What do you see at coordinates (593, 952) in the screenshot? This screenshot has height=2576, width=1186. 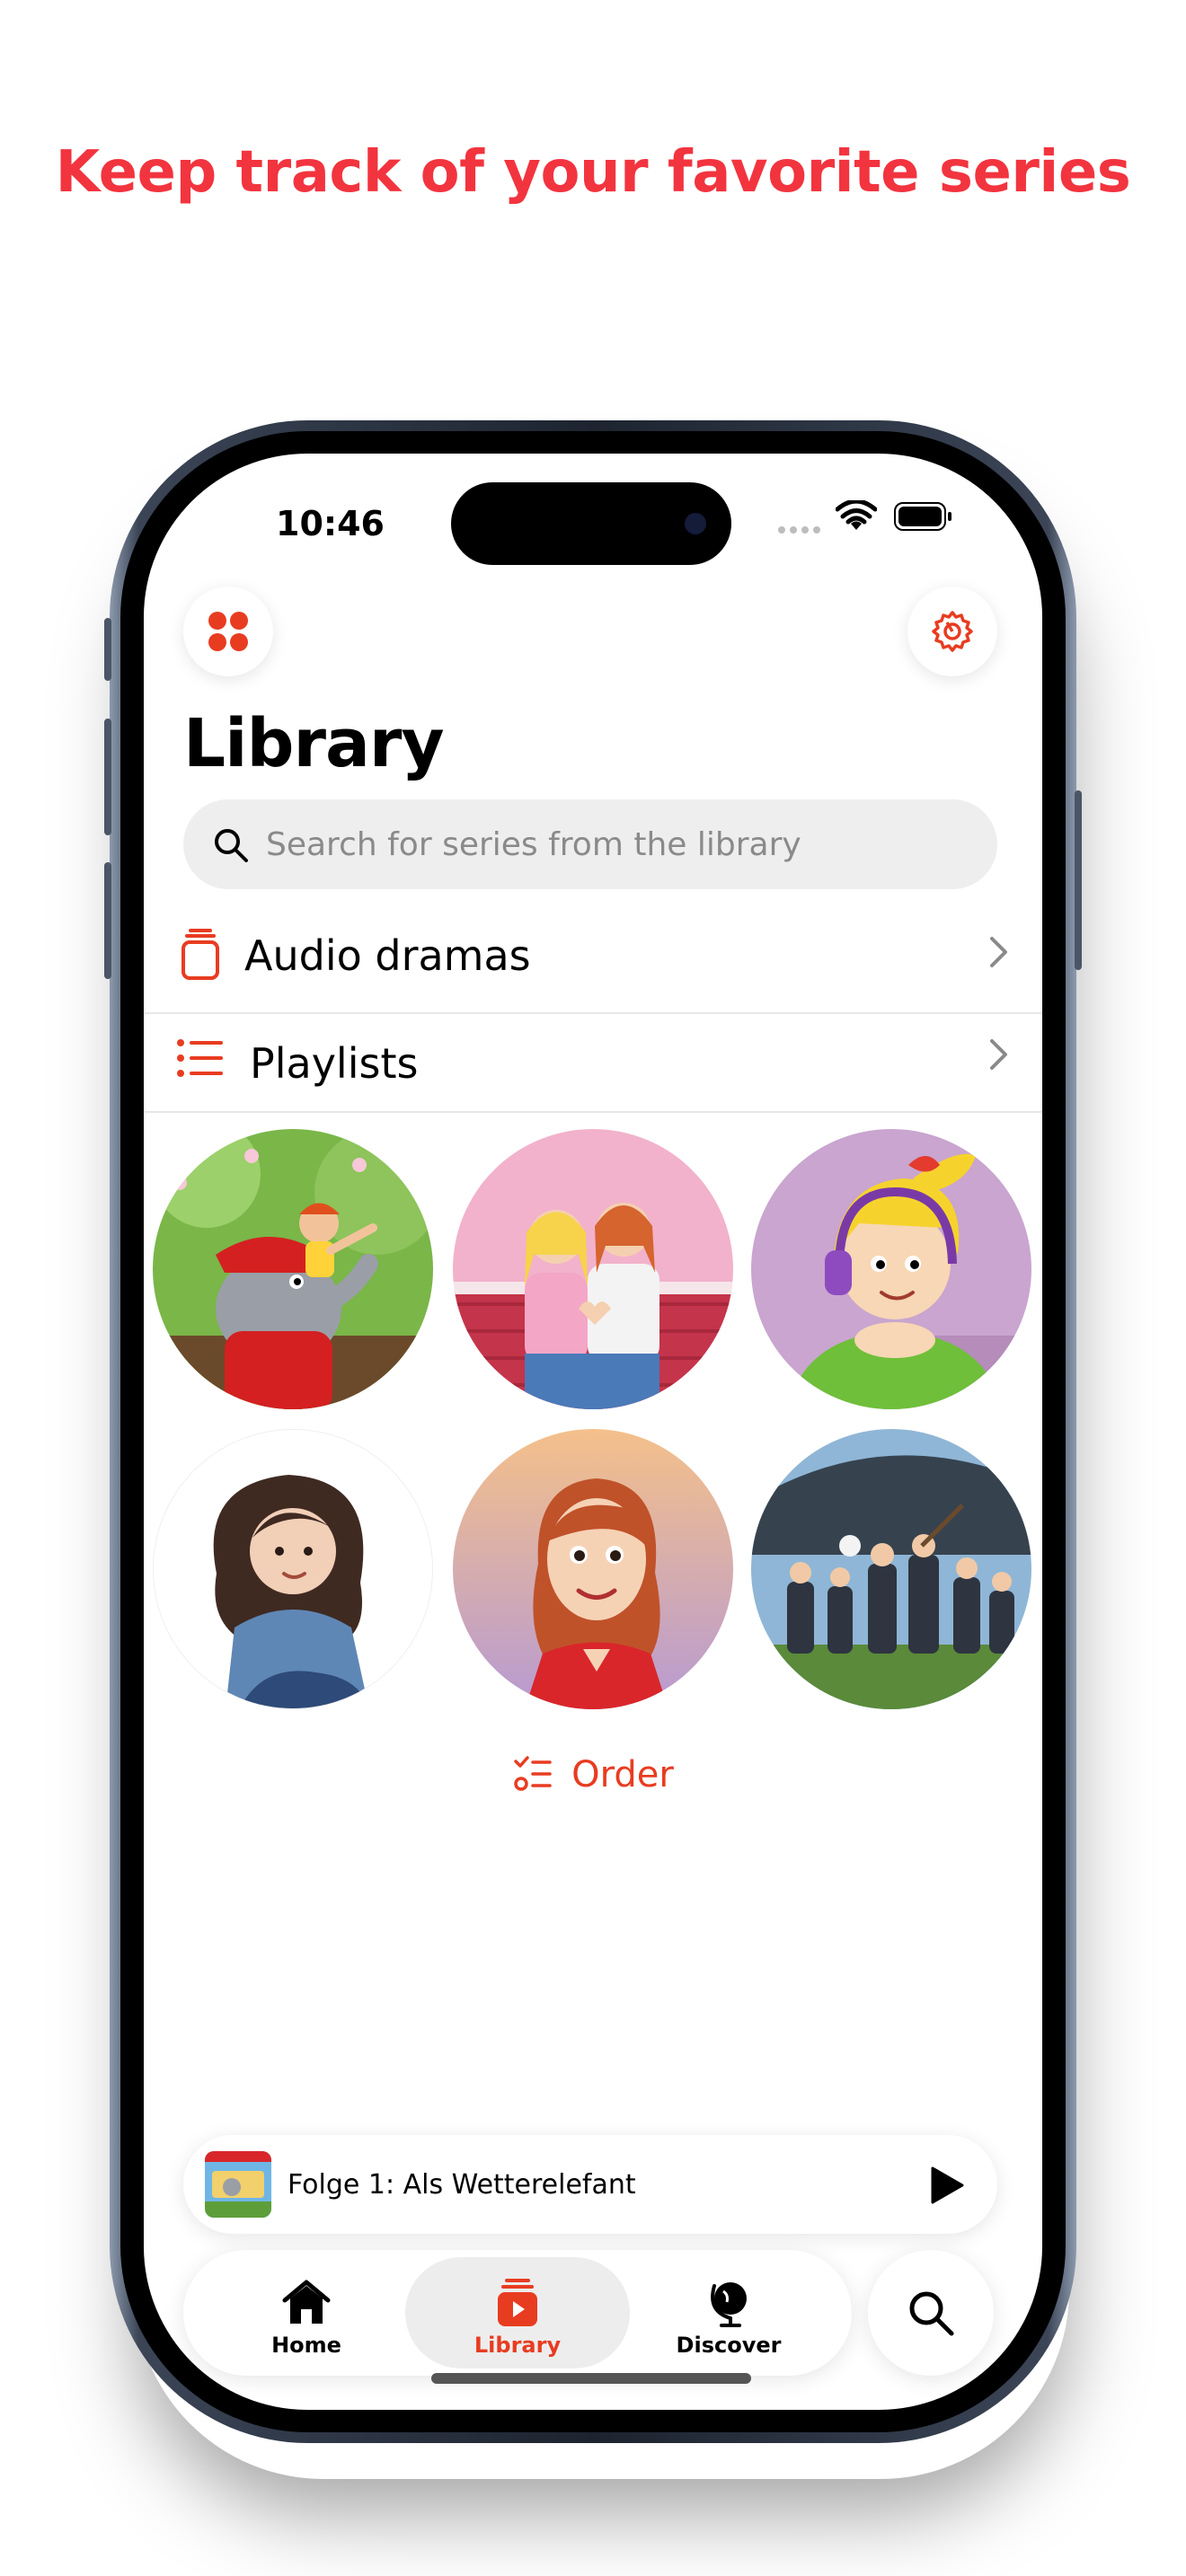 I see `audio-dramas-row: Audio dramas` at bounding box center [593, 952].